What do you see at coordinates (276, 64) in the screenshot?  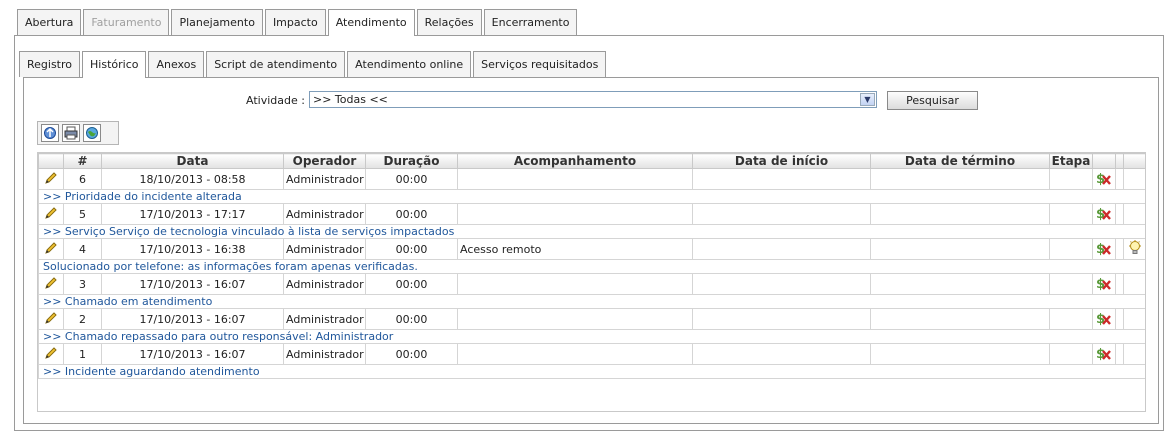 I see `subtab-script-de-atendimento: Script de atendimento` at bounding box center [276, 64].